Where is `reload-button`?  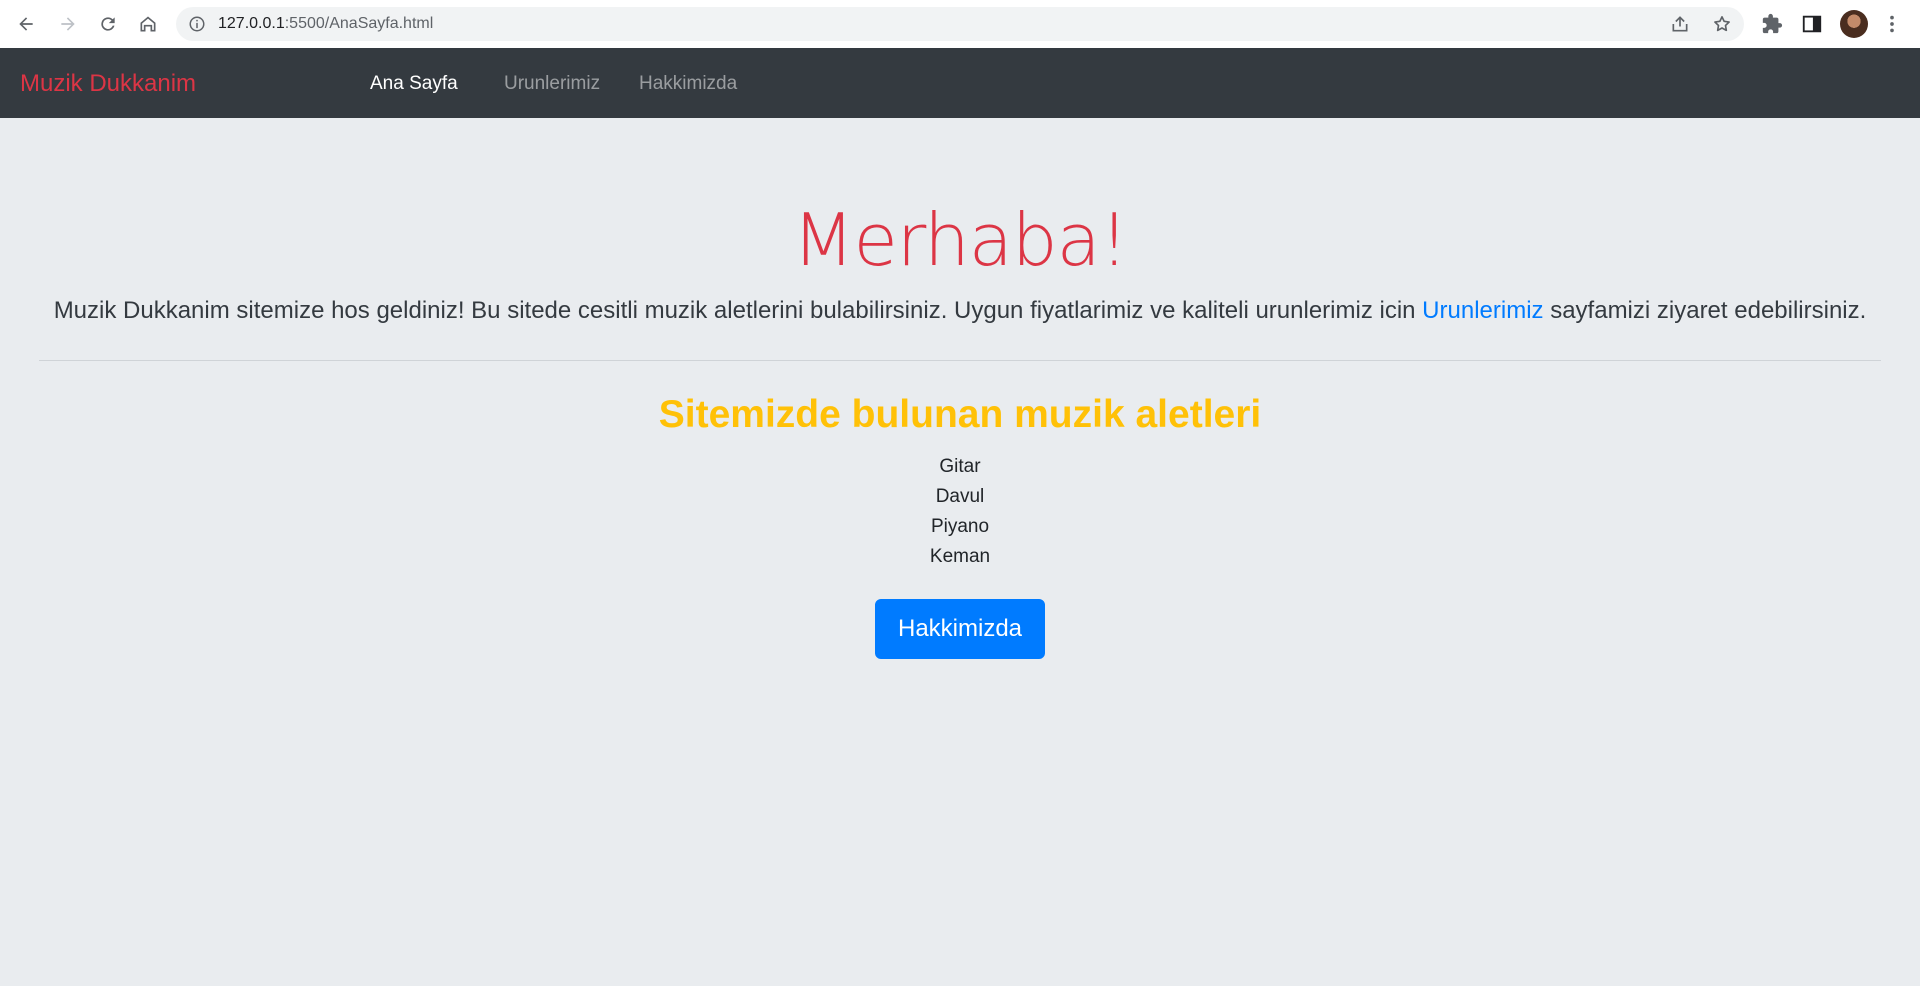 reload-button is located at coordinates (108, 24).